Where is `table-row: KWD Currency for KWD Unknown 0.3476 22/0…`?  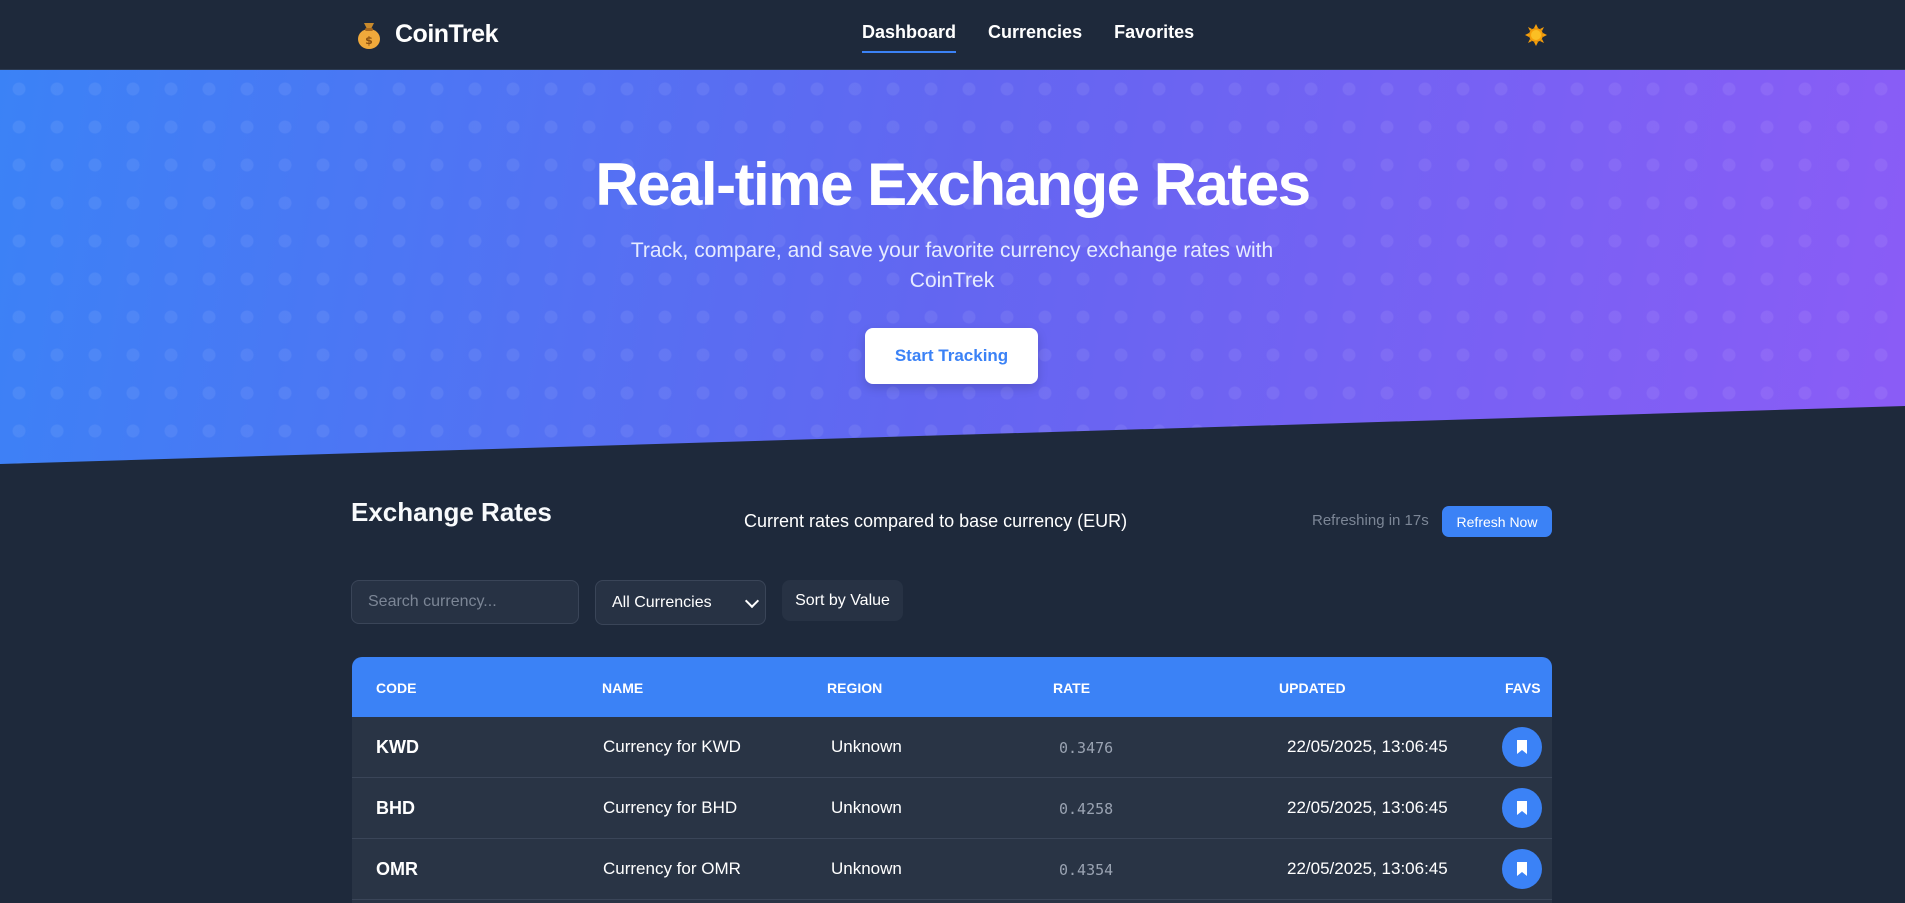 table-row: KWD Currency for KWD Unknown 0.3476 22/0… is located at coordinates (952, 747).